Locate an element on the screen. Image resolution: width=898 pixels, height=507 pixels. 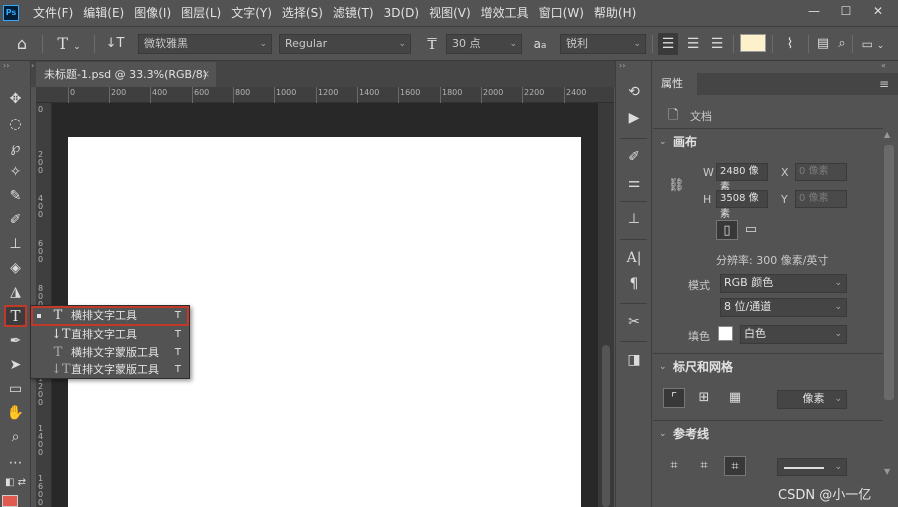
tab-properties: 属性 is located at coordinates (675, 84).